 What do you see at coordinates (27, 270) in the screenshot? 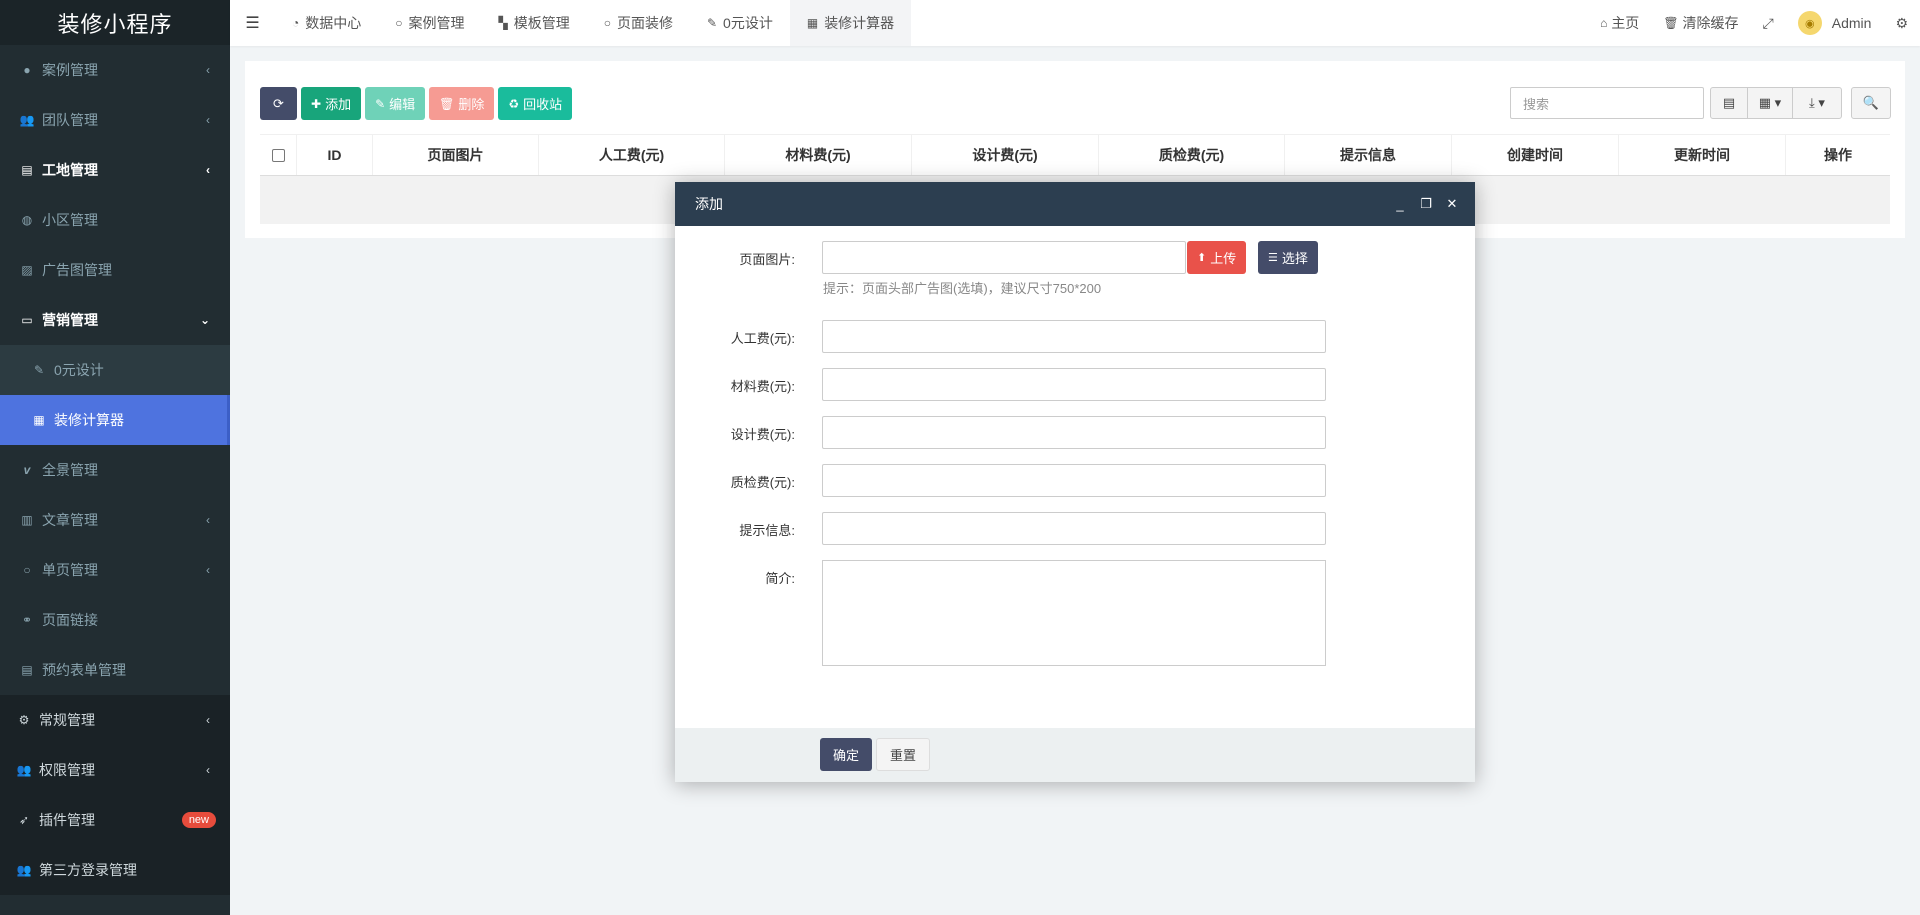
I see `image-icon: ▨` at bounding box center [27, 270].